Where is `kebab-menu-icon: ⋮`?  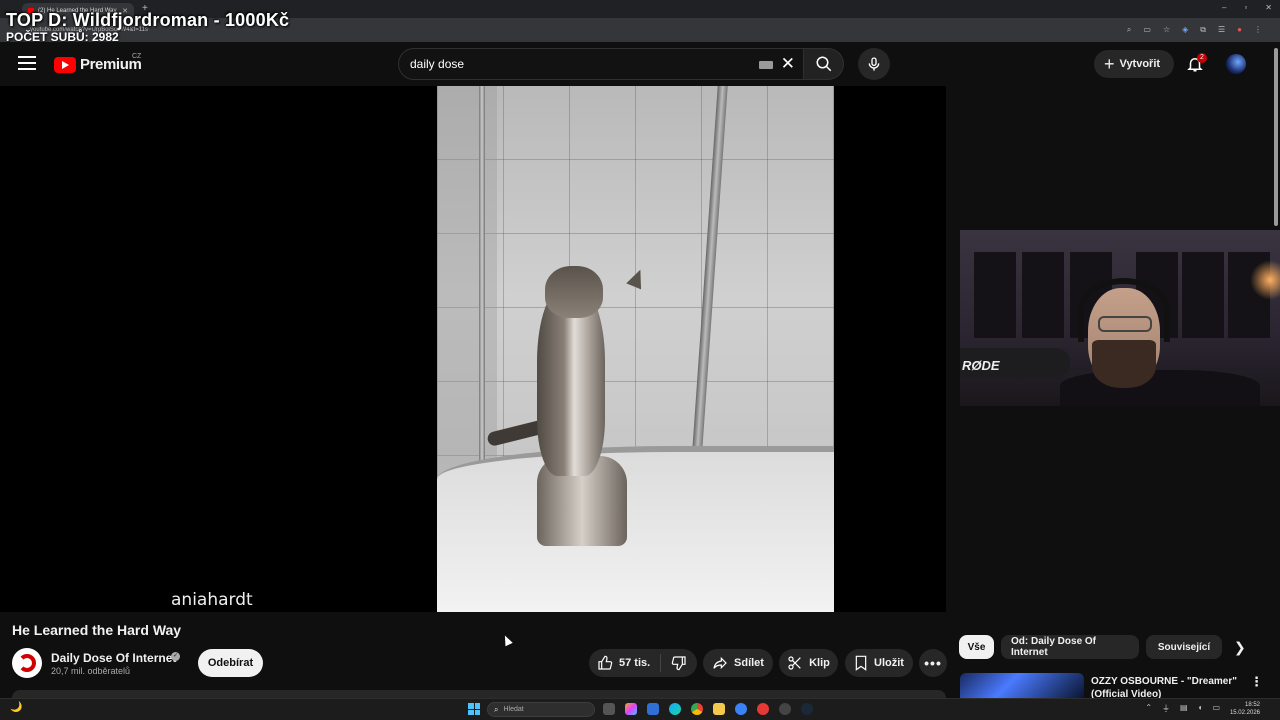 kebab-menu-icon: ⋮ is located at coordinates (1256, 682).